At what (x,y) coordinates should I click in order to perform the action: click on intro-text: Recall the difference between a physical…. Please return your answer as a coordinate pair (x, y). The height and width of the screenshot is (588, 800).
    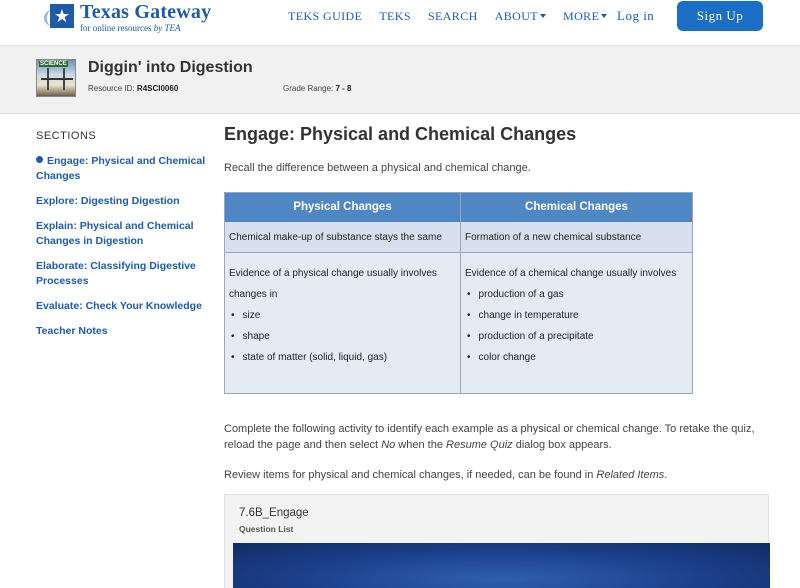
    Looking at the image, I should click on (377, 168).